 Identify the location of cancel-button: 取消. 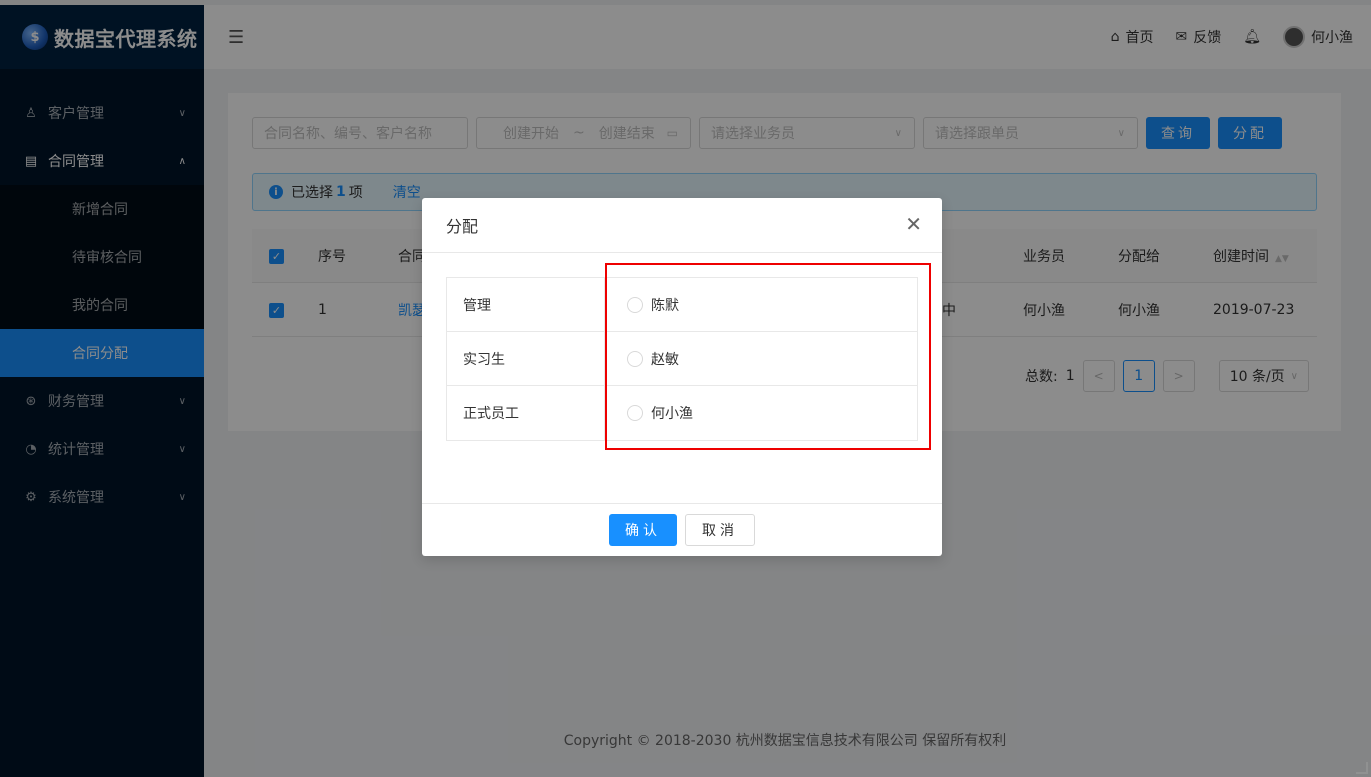
(720, 530).